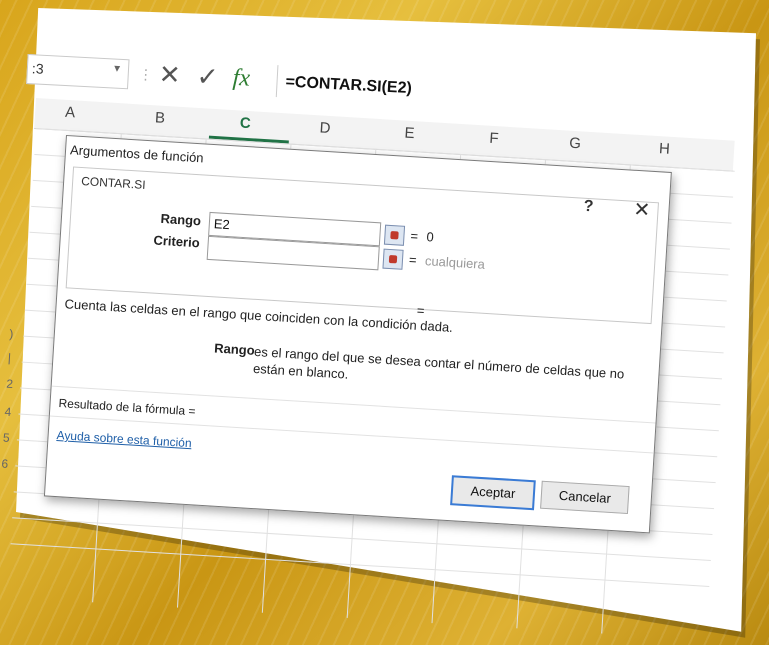 This screenshot has height=645, width=769. I want to click on column-header-a: A, so click(70, 113).